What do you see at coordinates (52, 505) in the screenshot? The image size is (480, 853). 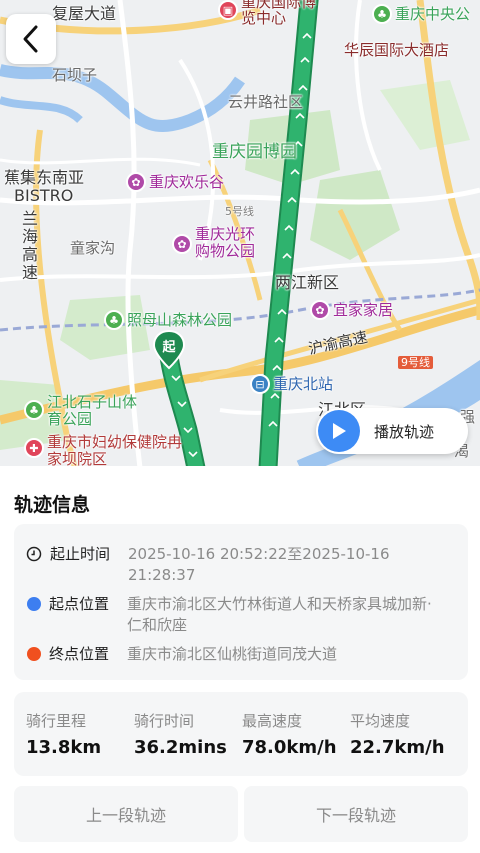 I see `sheet-title: 轨迹信息` at bounding box center [52, 505].